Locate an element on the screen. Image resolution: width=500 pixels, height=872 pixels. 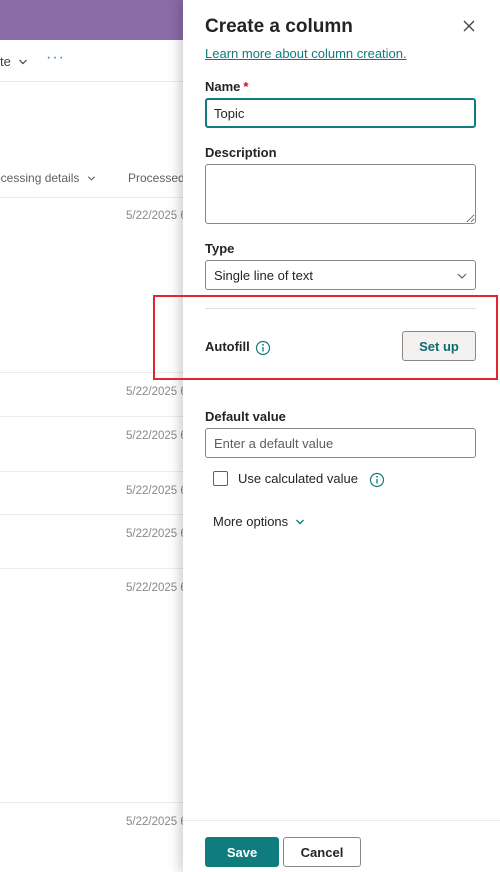
footer-divider is located at coordinates (341, 820).